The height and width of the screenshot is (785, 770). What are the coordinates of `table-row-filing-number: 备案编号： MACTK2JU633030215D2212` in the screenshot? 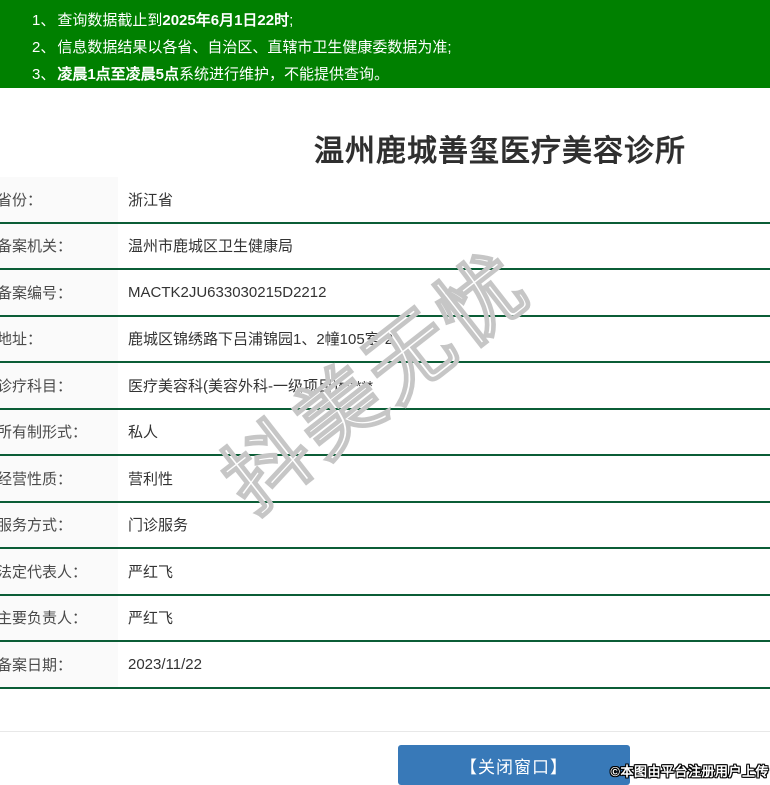 It's located at (385, 293).